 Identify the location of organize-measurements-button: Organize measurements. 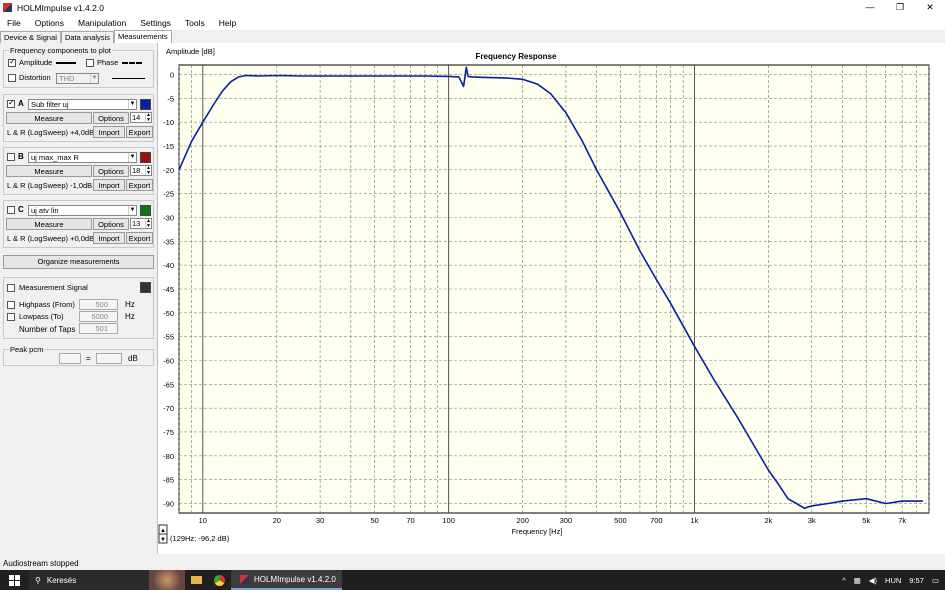
(78, 262).